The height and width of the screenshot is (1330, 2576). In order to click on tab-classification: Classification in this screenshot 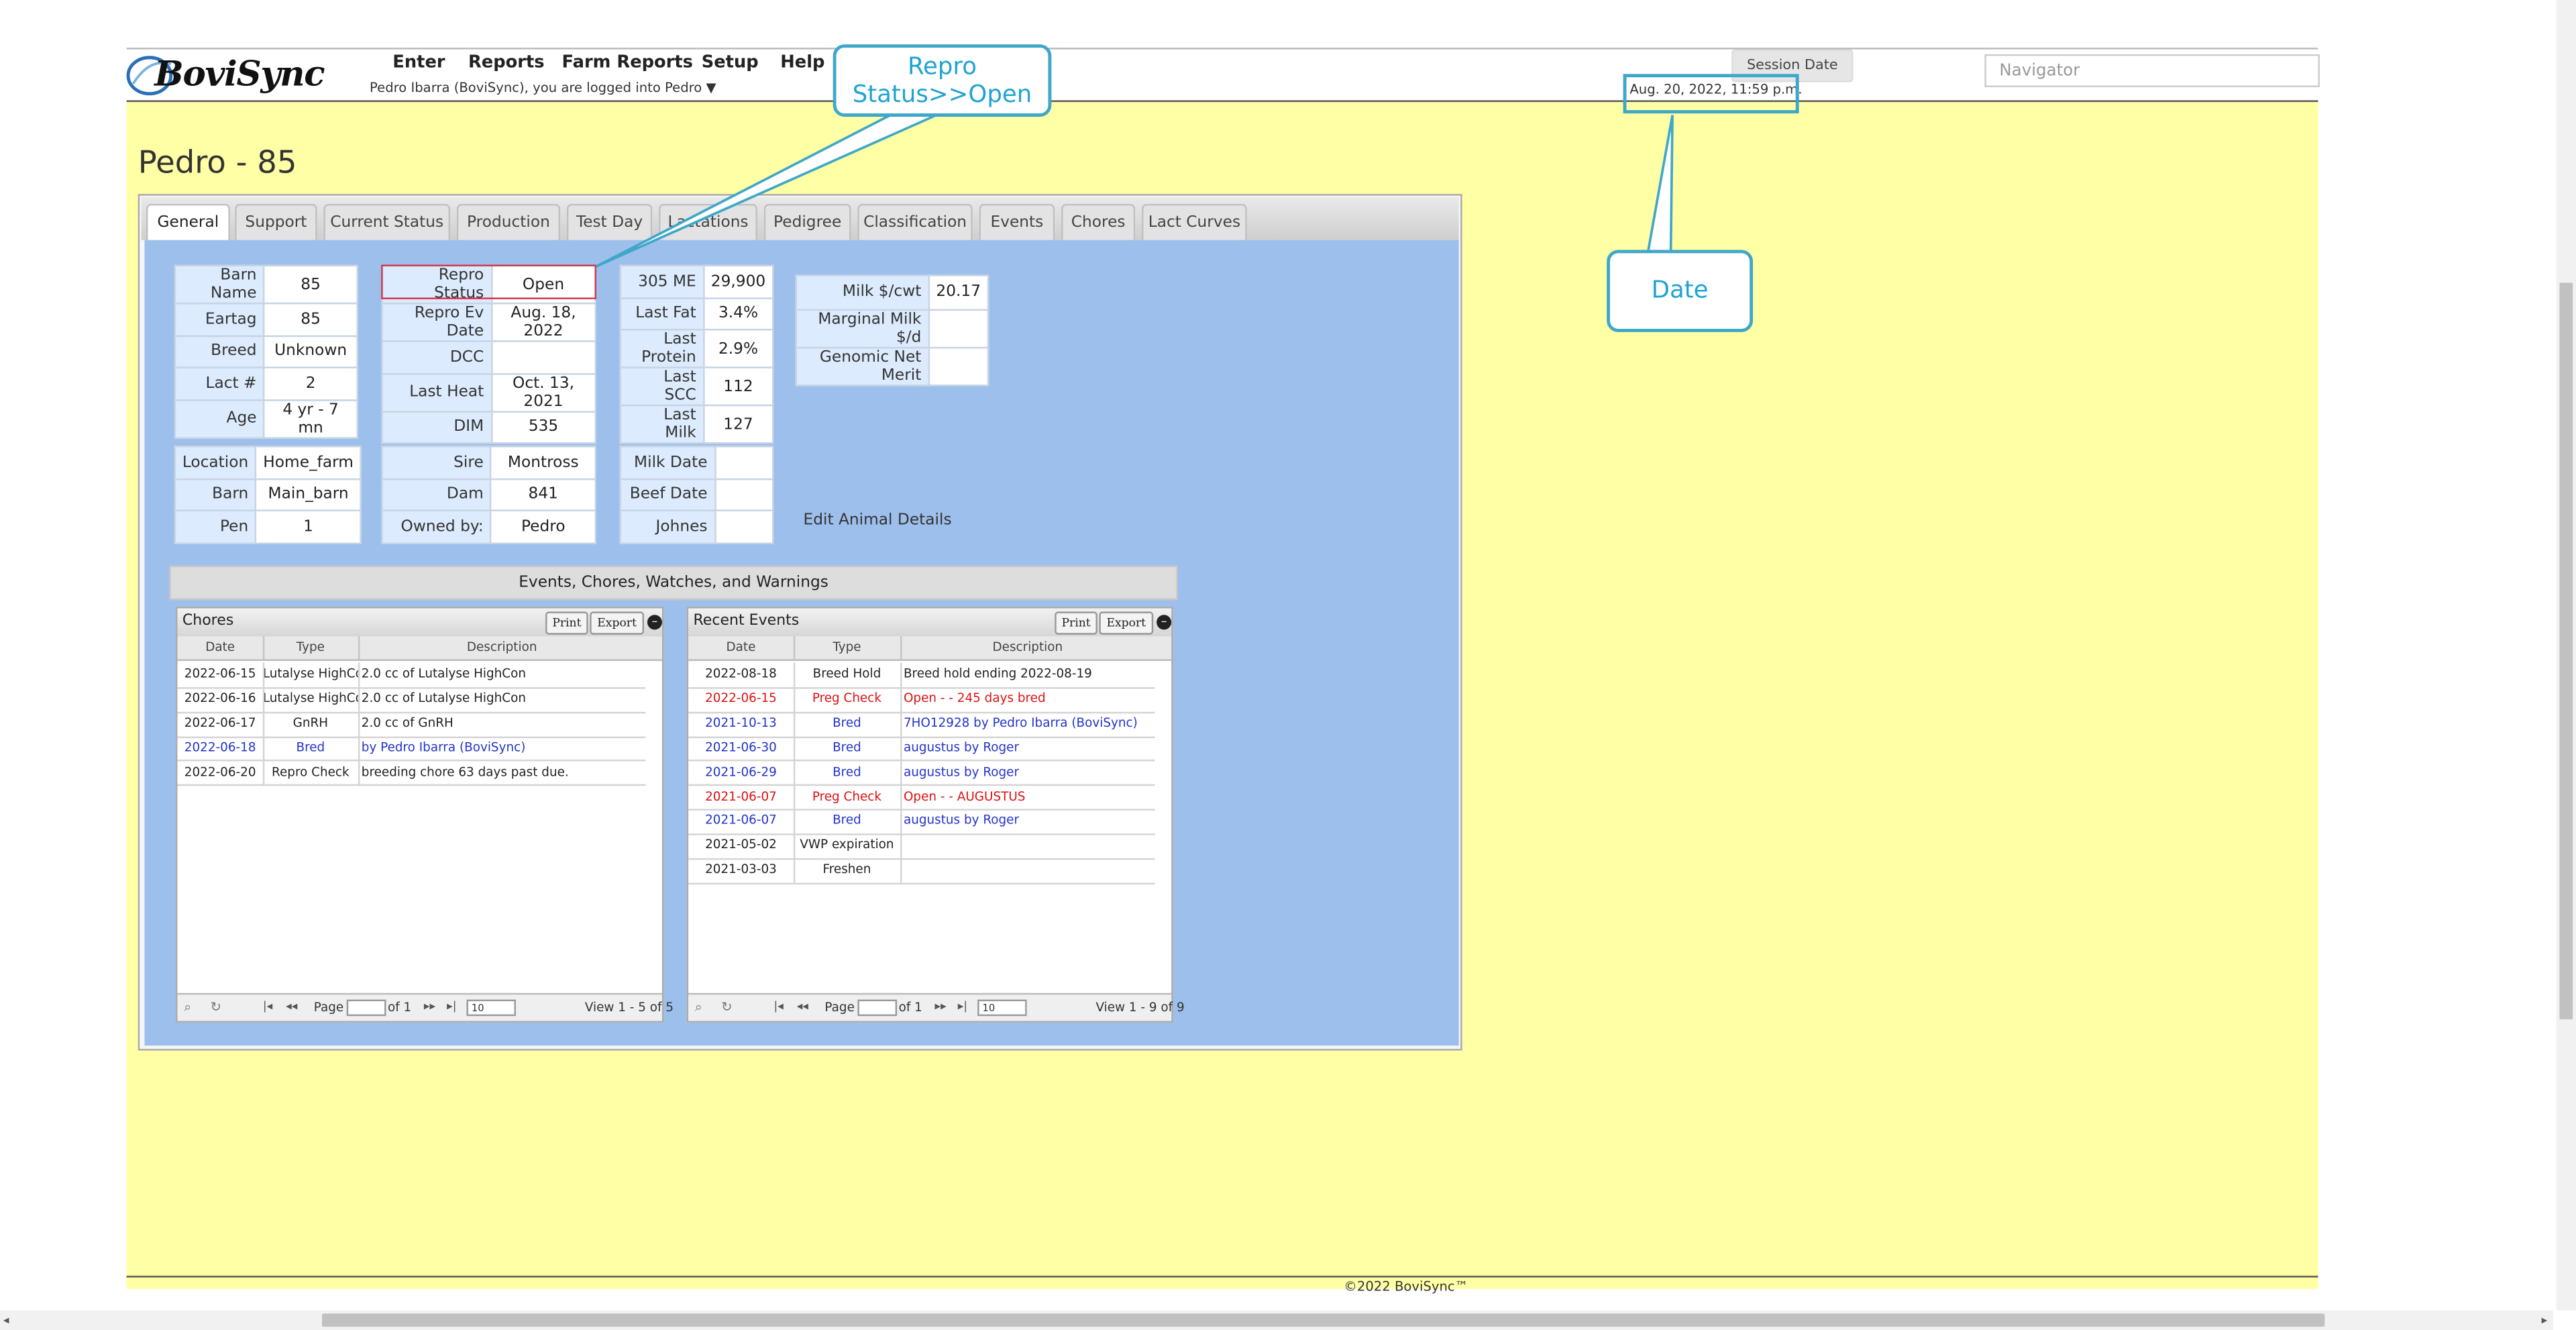, I will do `click(915, 221)`.